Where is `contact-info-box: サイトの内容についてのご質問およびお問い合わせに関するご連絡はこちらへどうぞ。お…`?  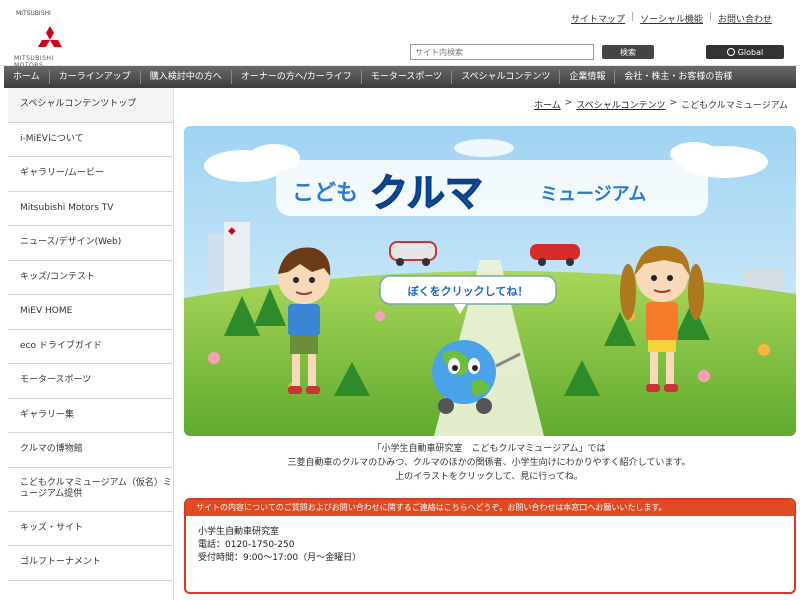
contact-info-box: サイトの内容についてのご質問およびお問い合わせに関するご連絡はこちらへどうぞ。お… is located at coordinates (490, 546).